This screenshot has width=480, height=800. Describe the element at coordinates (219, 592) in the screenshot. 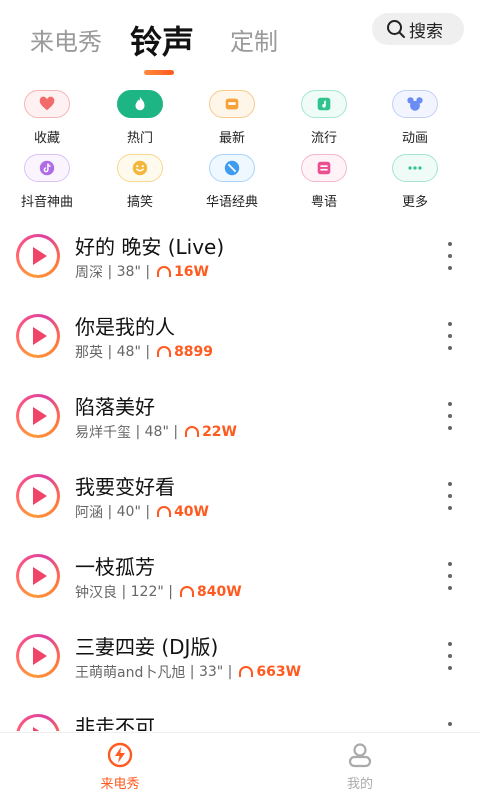

I see `play-count: 840W` at that location.